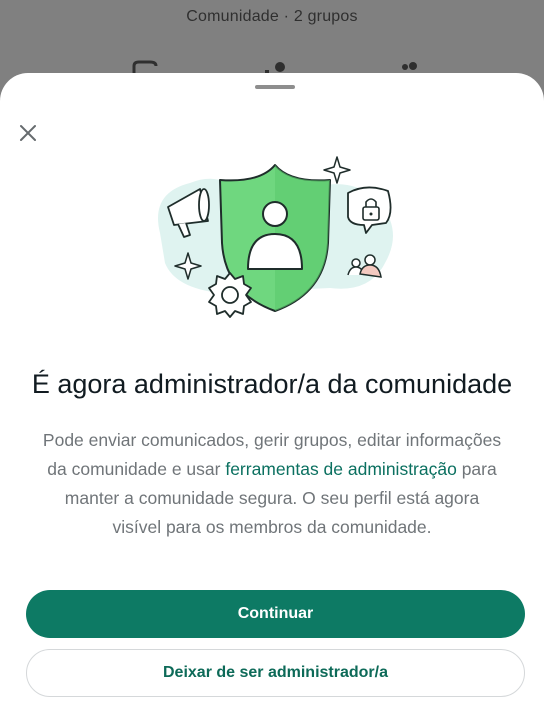 This screenshot has width=544, height=727. Describe the element at coordinates (409, 66) in the screenshot. I see `group-icon` at that location.